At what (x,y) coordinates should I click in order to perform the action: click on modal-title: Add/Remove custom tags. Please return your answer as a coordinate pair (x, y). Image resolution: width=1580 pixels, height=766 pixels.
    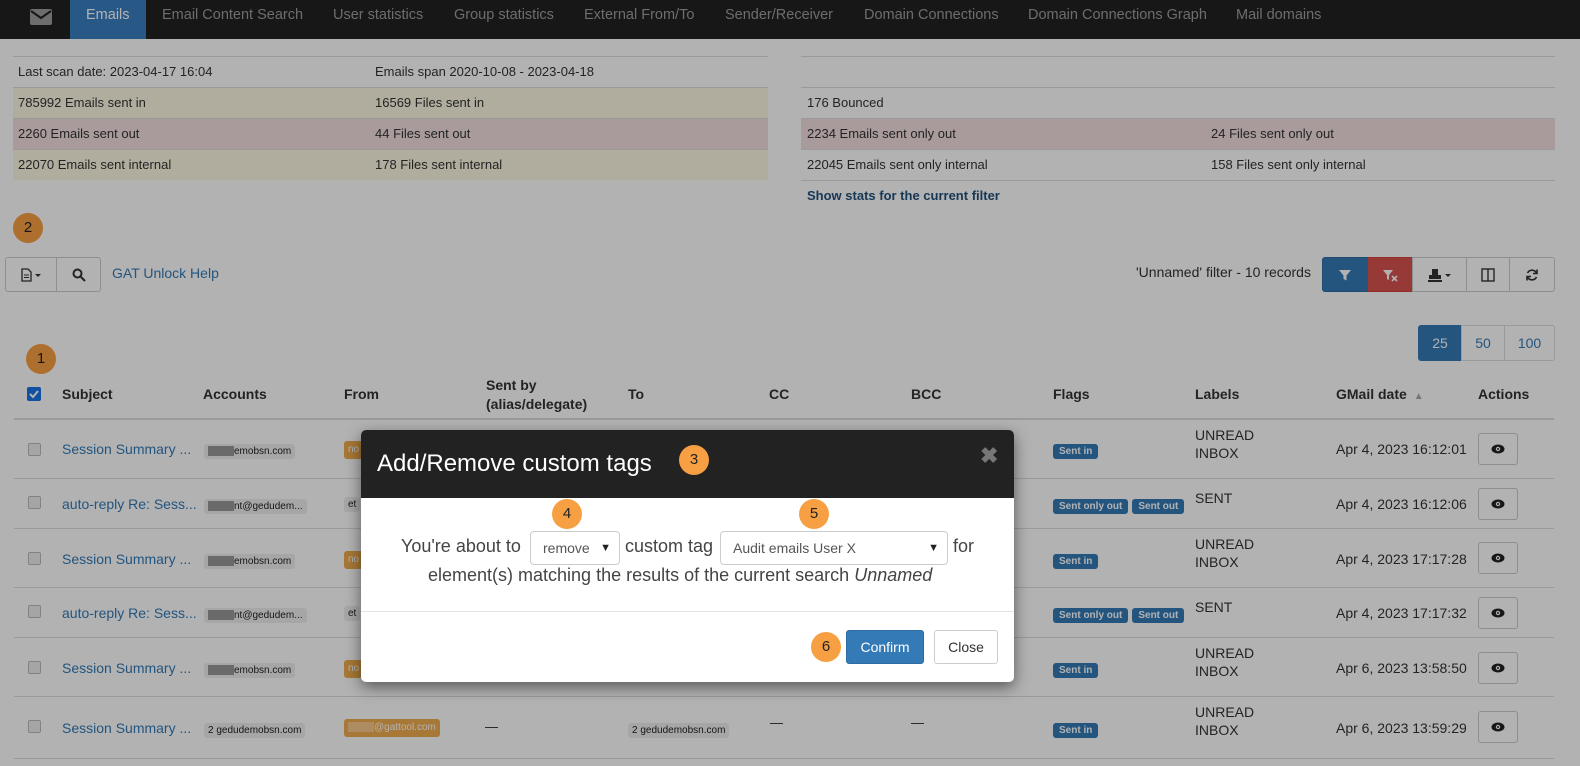
    Looking at the image, I should click on (514, 463).